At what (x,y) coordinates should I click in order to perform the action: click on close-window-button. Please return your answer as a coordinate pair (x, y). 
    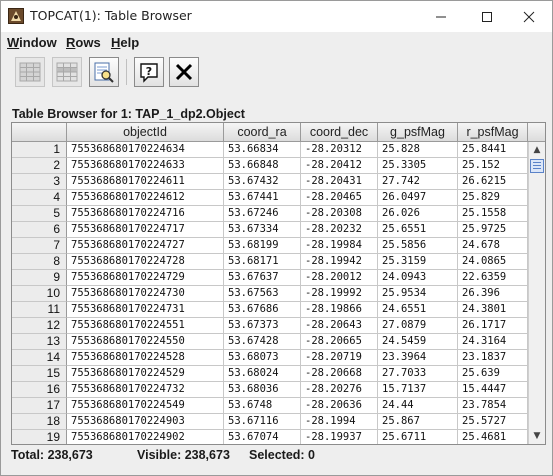
    Looking at the image, I should click on (529, 16).